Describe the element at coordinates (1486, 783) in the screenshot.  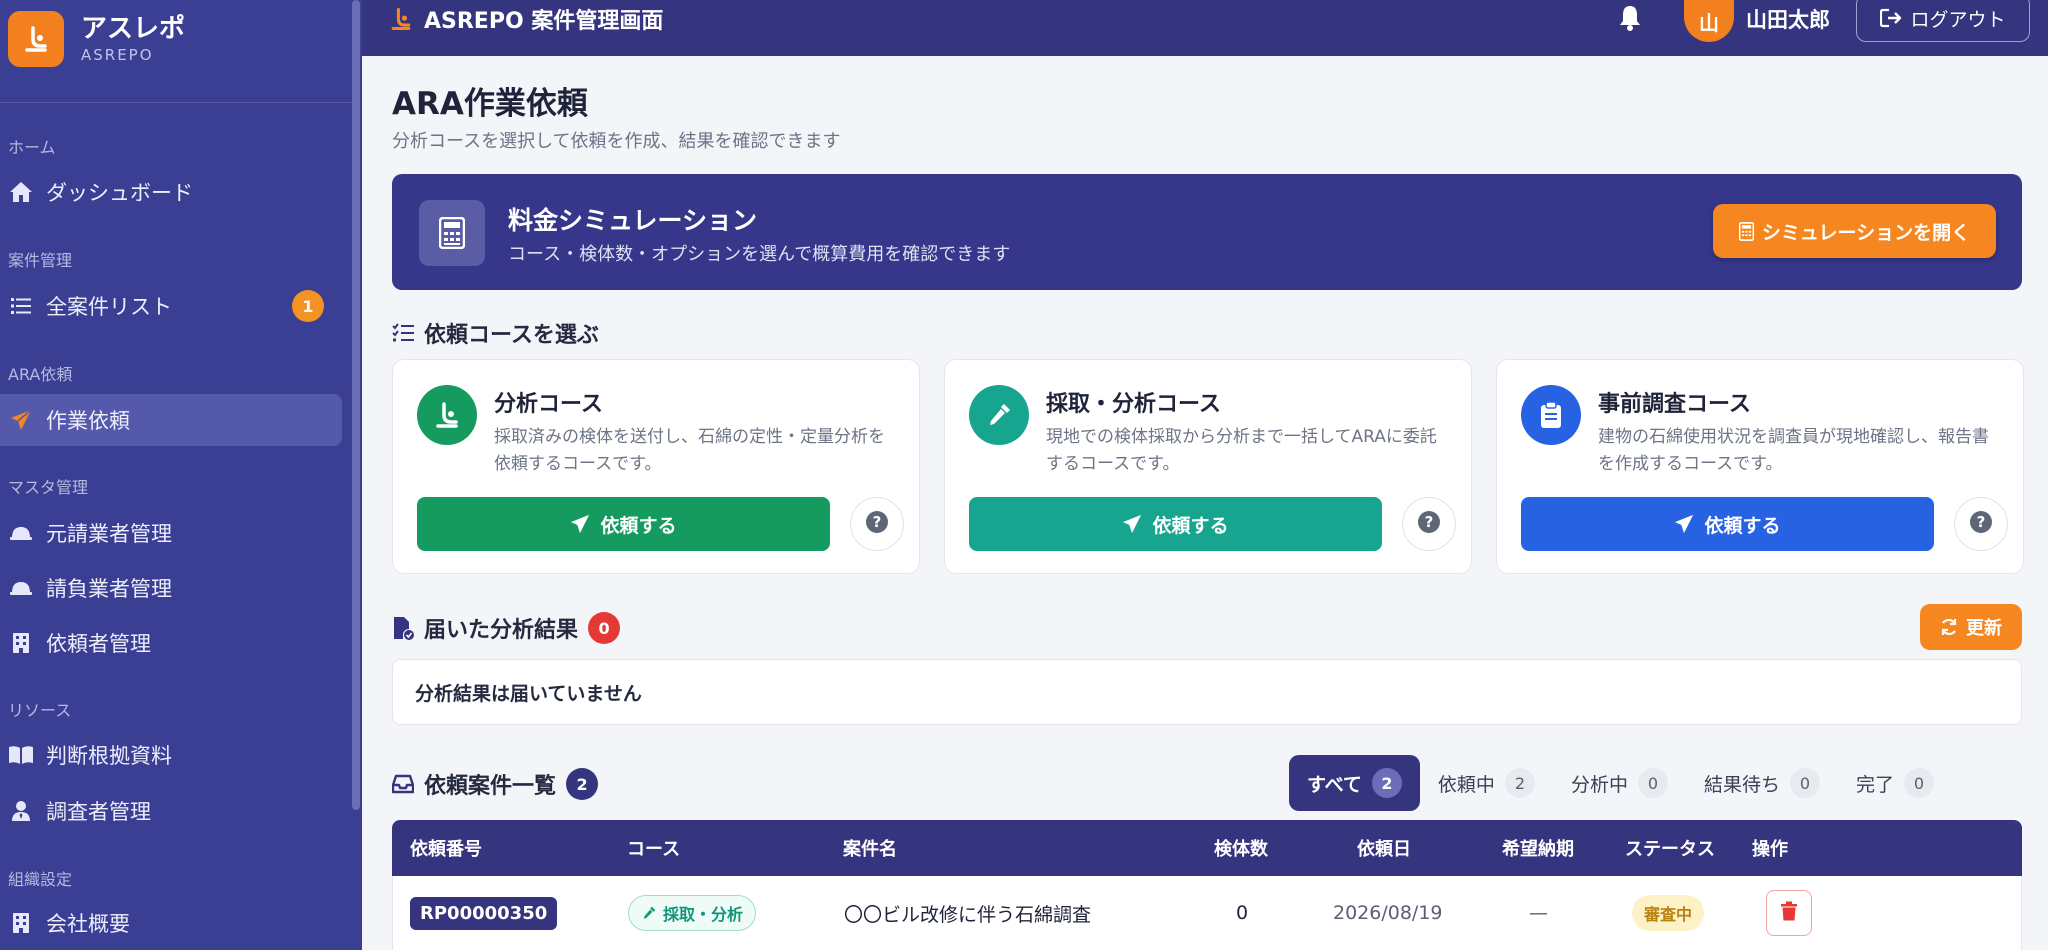
I see `tab-requested: 依頼中 2` at that location.